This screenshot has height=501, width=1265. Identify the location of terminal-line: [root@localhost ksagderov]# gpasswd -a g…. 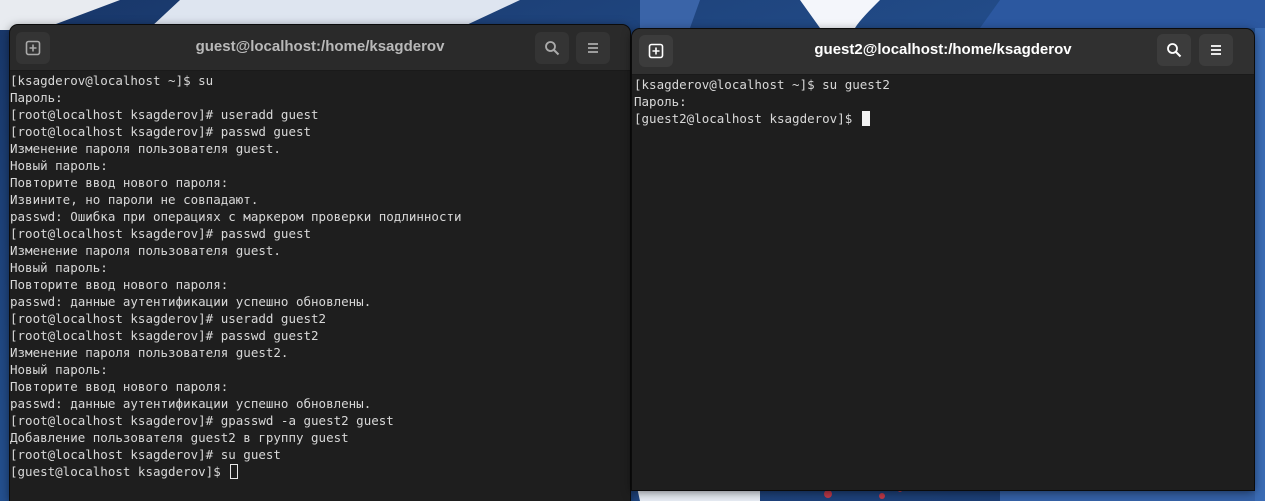
(202, 420).